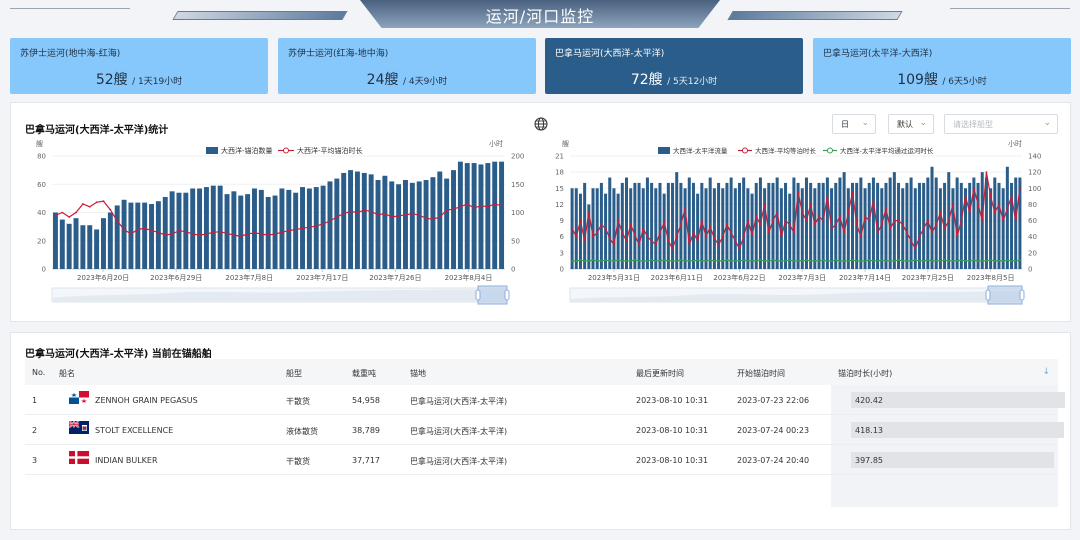 Image resolution: width=1080 pixels, height=540 pixels. I want to click on col-header-anchorage: 锚地, so click(418, 373).